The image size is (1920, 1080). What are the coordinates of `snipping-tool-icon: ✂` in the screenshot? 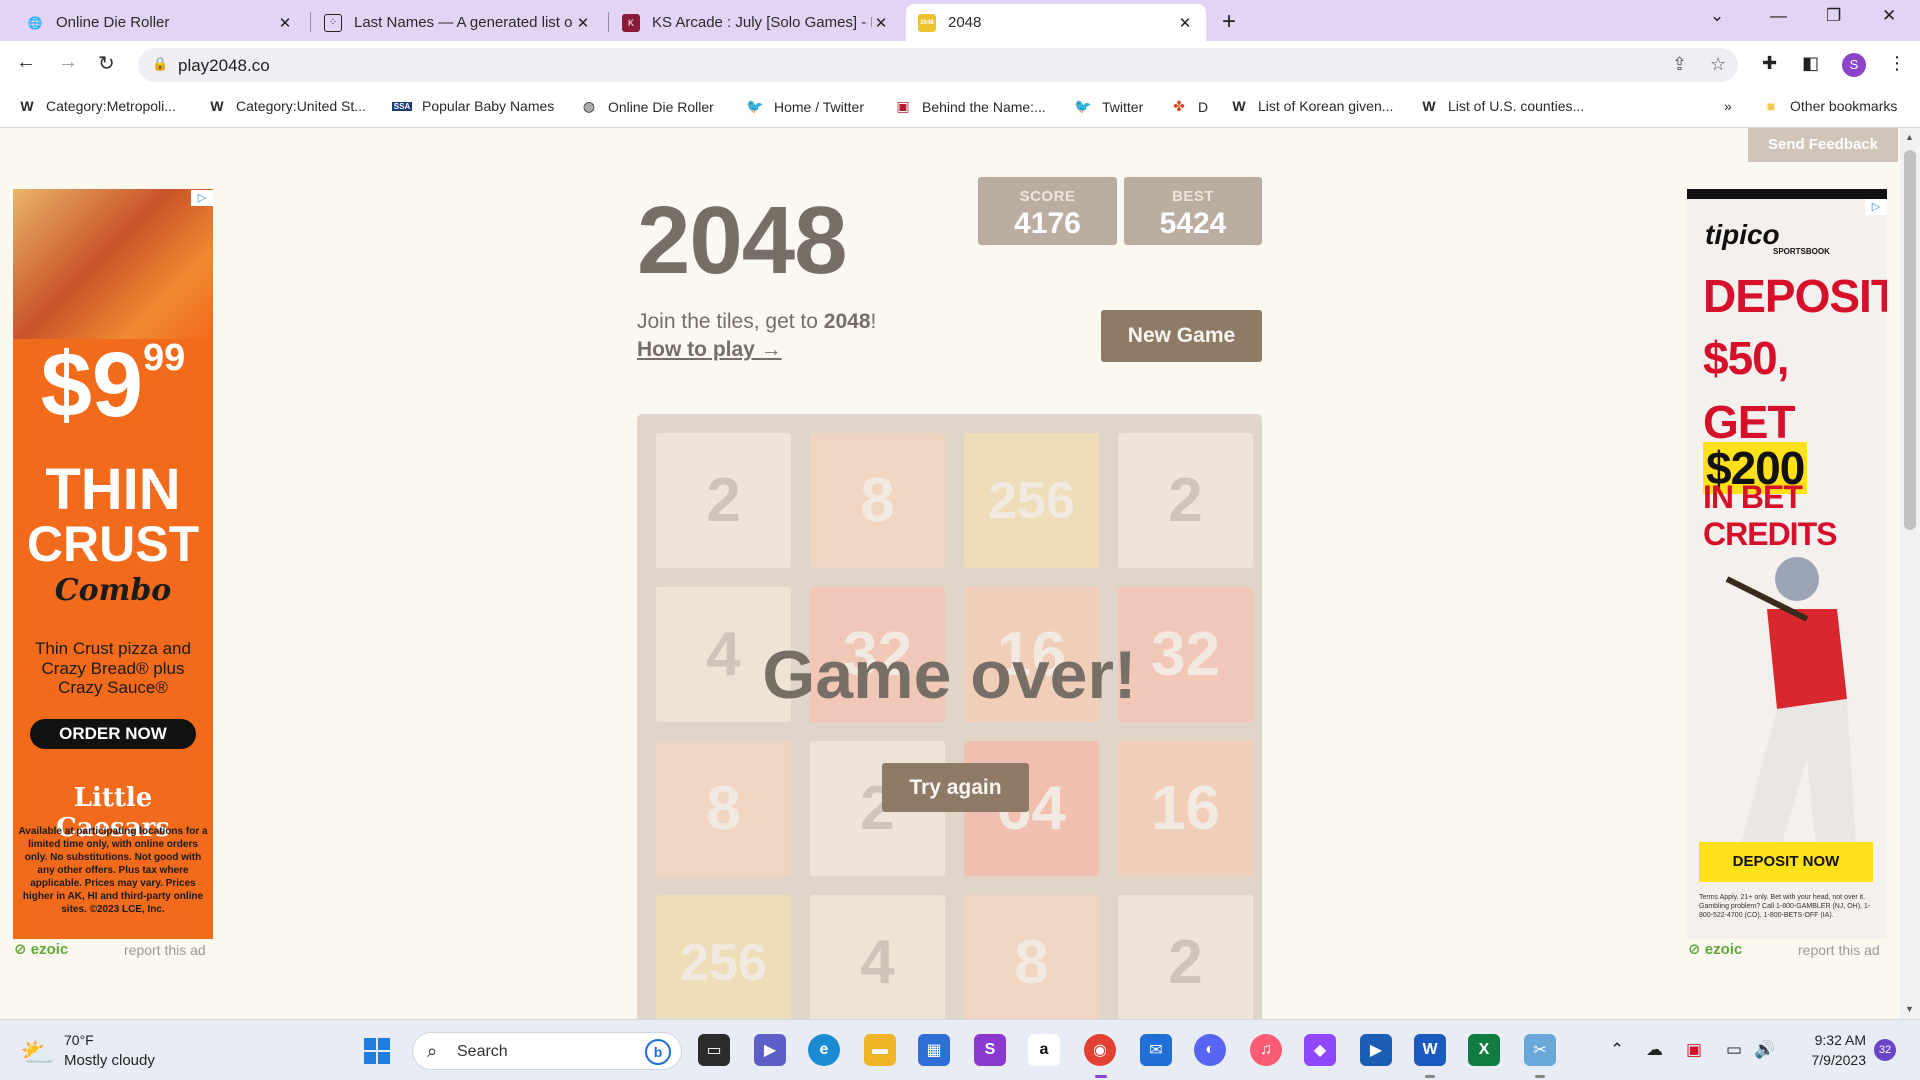 It's located at (1540, 1050).